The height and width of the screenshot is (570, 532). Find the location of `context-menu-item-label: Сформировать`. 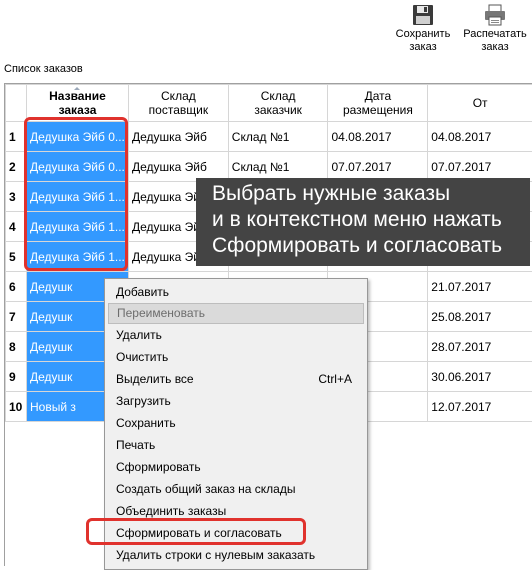

context-menu-item-label: Сформировать is located at coordinates (158, 467).